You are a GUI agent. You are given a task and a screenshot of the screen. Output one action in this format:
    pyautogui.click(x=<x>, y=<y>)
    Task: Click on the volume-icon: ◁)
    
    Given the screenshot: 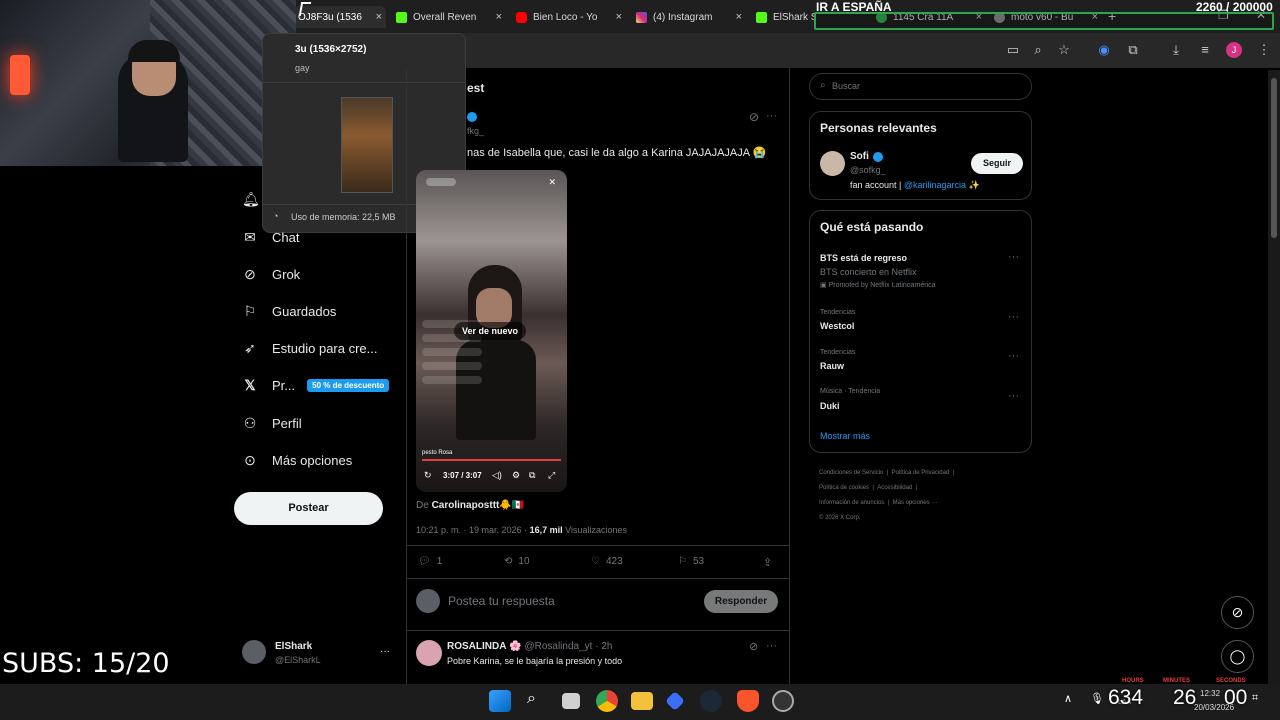 What is the action you would take?
    pyautogui.click(x=497, y=475)
    